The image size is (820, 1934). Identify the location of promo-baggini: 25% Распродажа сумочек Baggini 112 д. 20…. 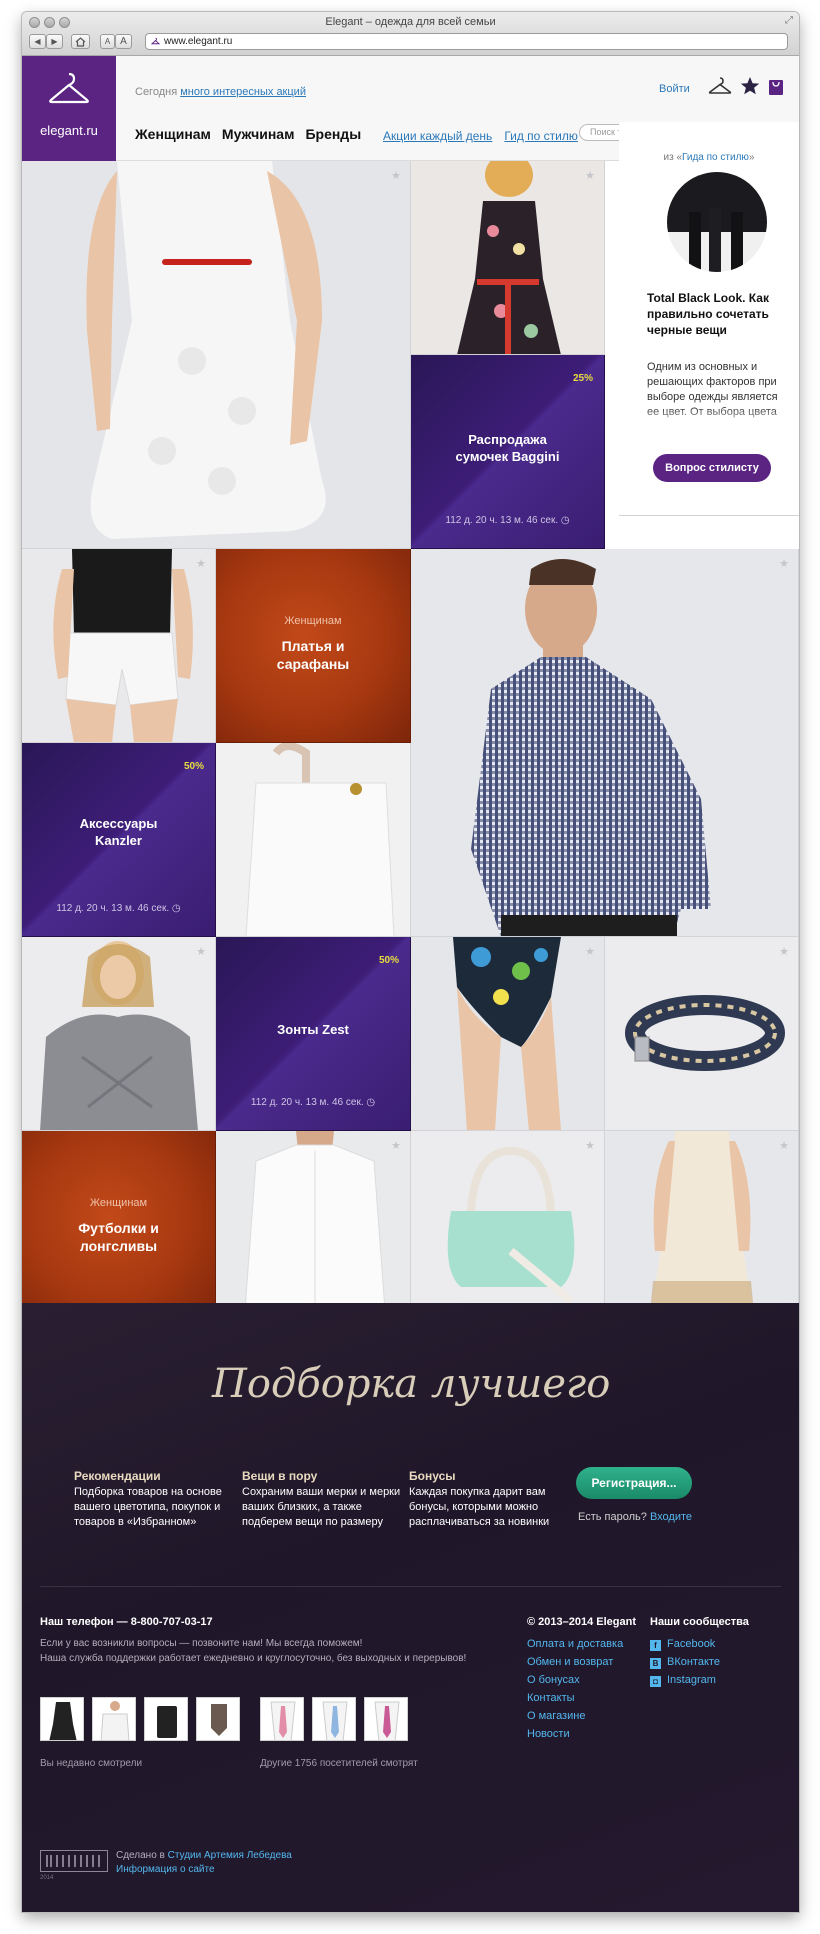
(508, 452).